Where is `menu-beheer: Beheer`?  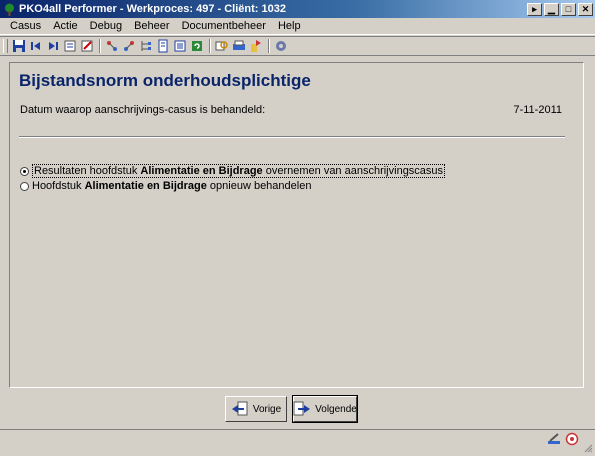 menu-beheer: Beheer is located at coordinates (151, 26).